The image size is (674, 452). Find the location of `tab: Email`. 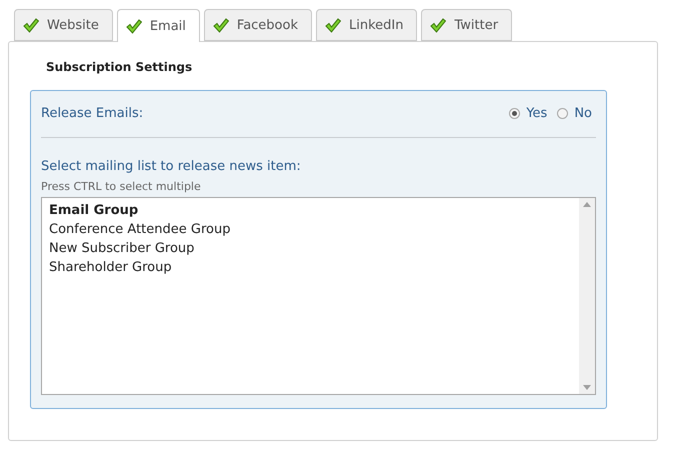

tab: Email is located at coordinates (158, 25).